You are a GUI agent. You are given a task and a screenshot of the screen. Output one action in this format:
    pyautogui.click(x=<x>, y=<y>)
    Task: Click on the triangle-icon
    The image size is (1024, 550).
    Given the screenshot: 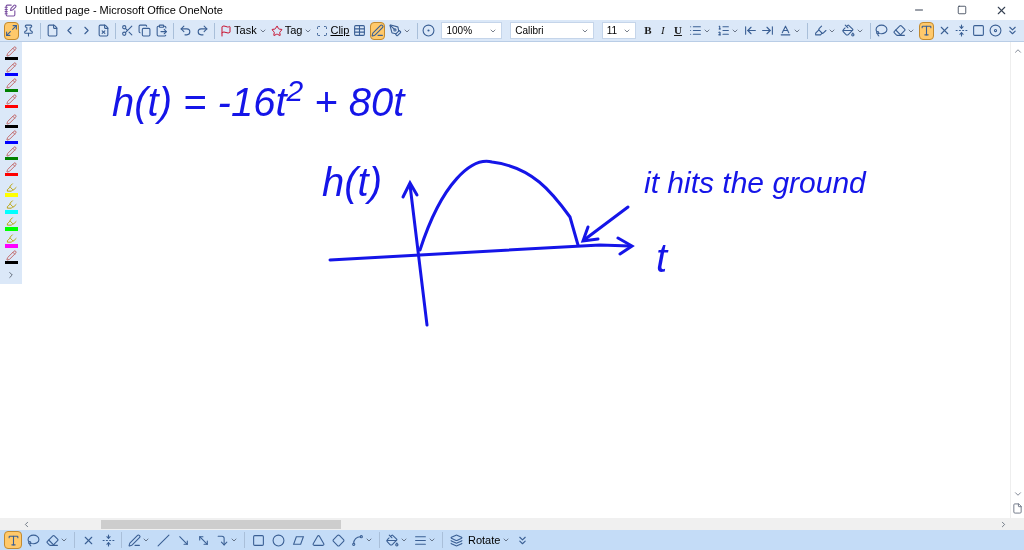 What is the action you would take?
    pyautogui.click(x=318, y=540)
    